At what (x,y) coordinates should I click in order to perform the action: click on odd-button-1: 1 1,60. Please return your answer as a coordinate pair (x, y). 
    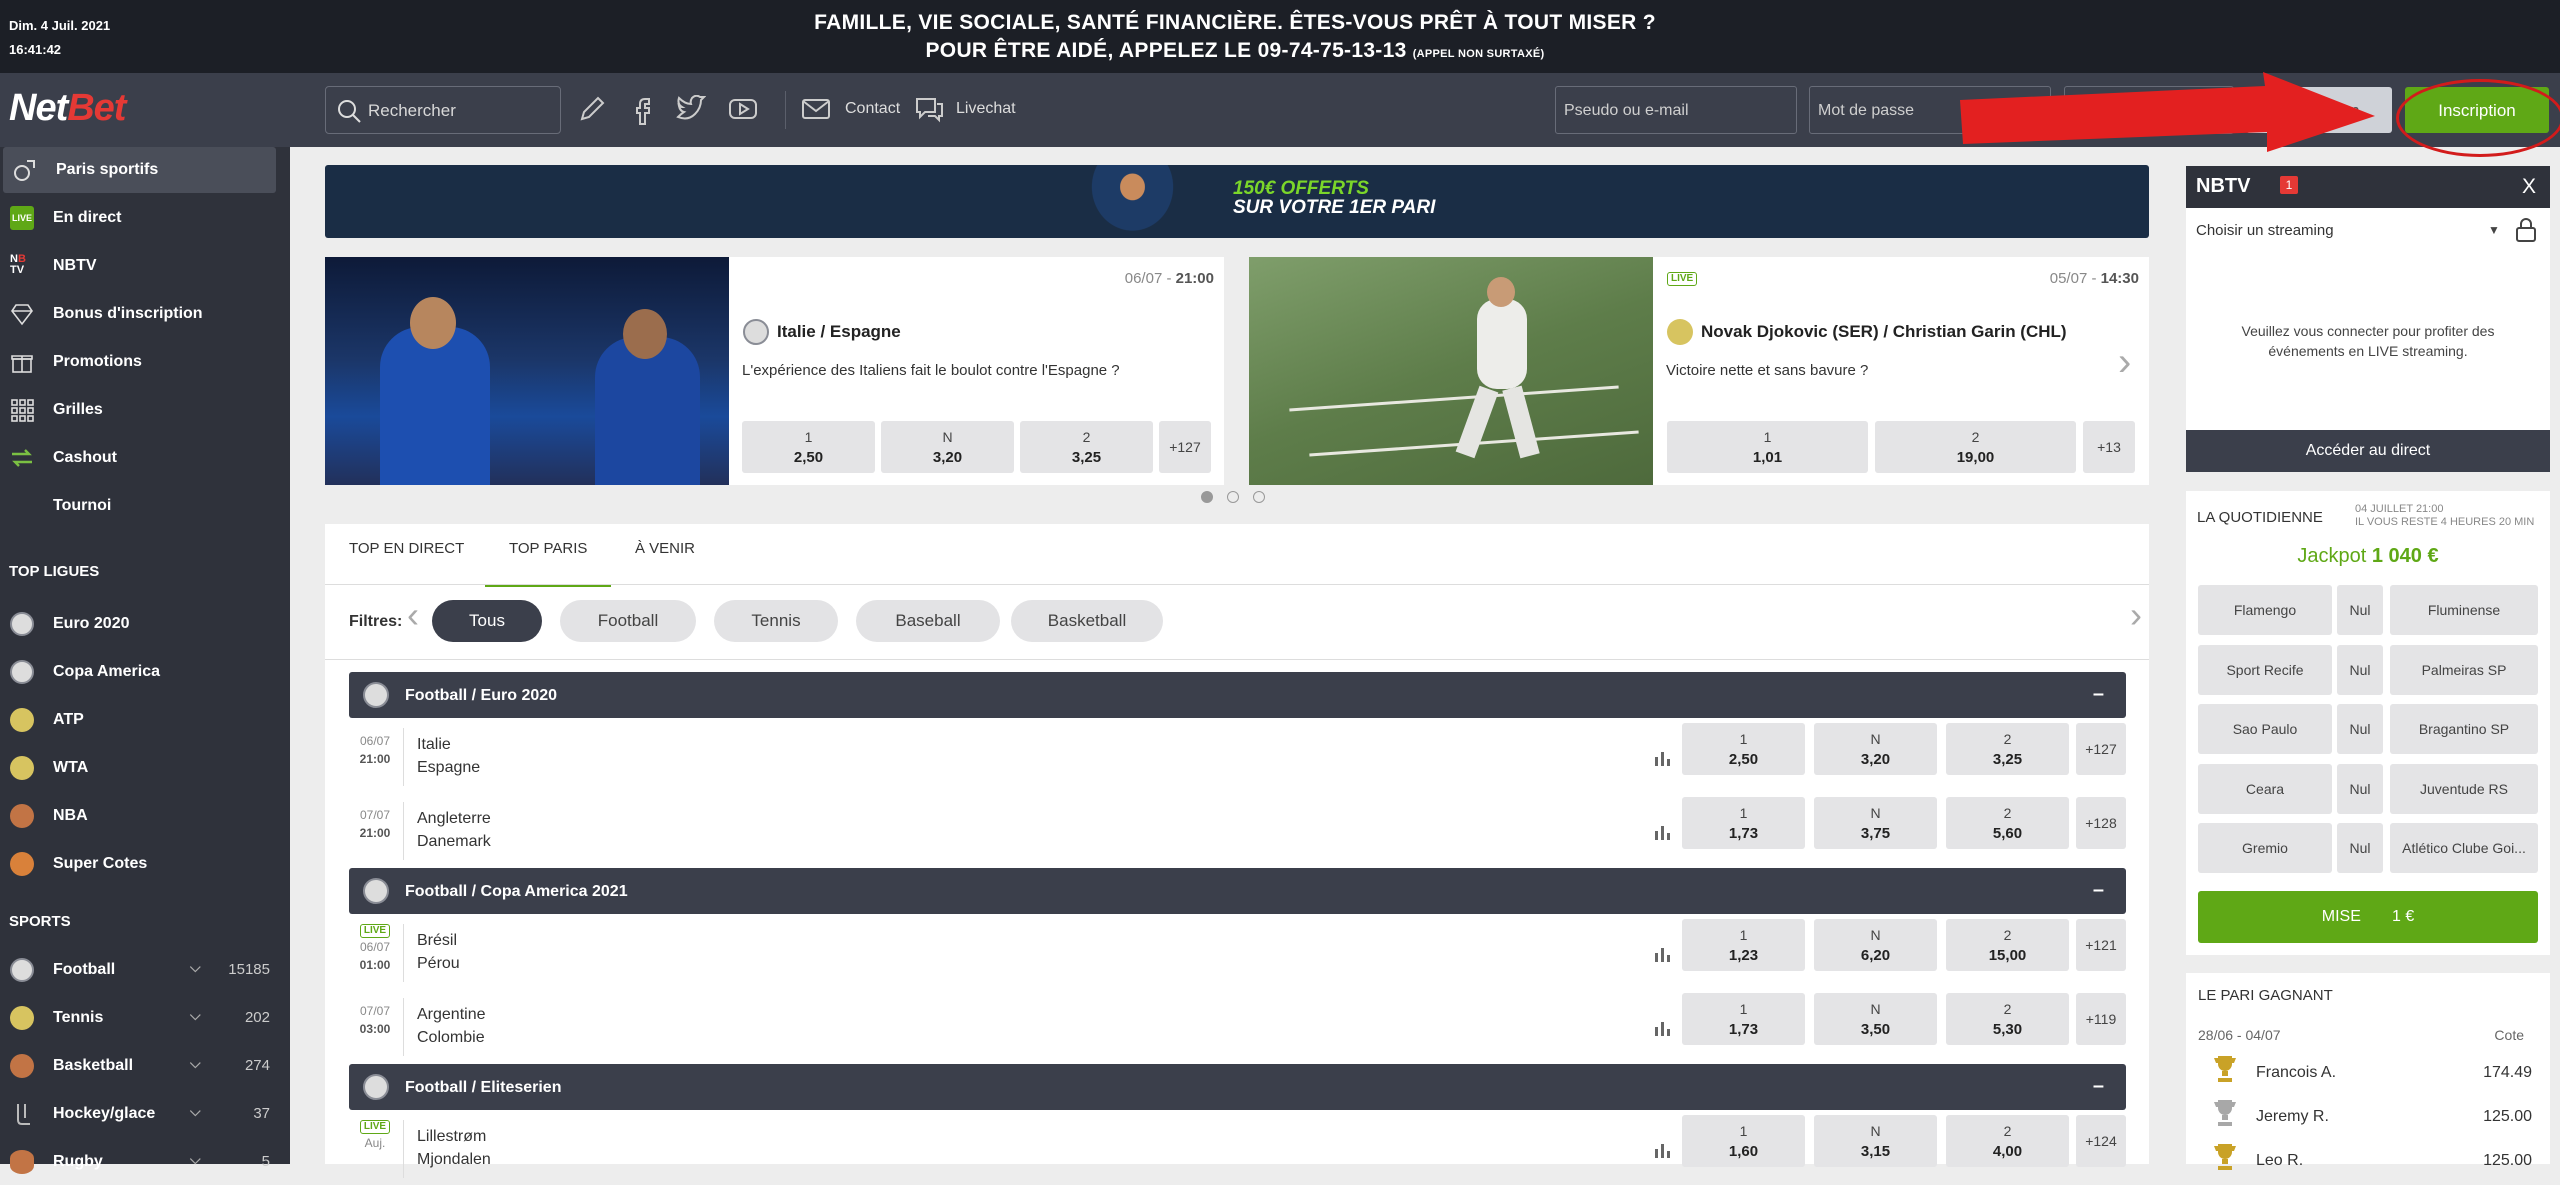
    Looking at the image, I should click on (1743, 1141).